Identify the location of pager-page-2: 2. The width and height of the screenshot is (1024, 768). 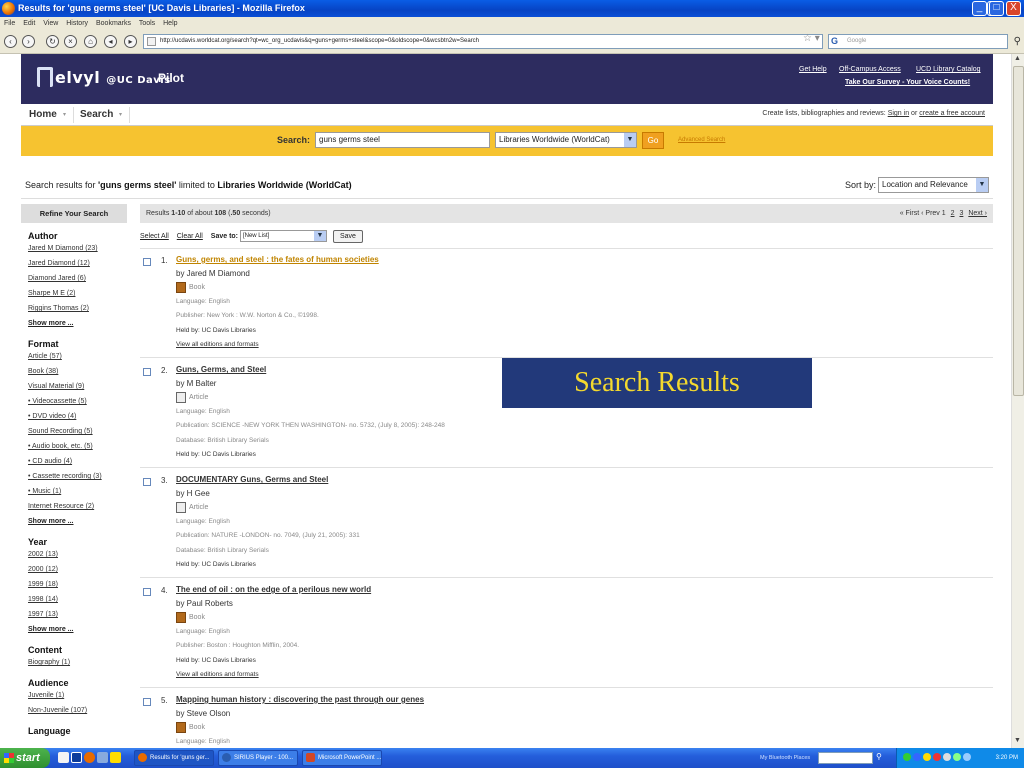
(953, 213).